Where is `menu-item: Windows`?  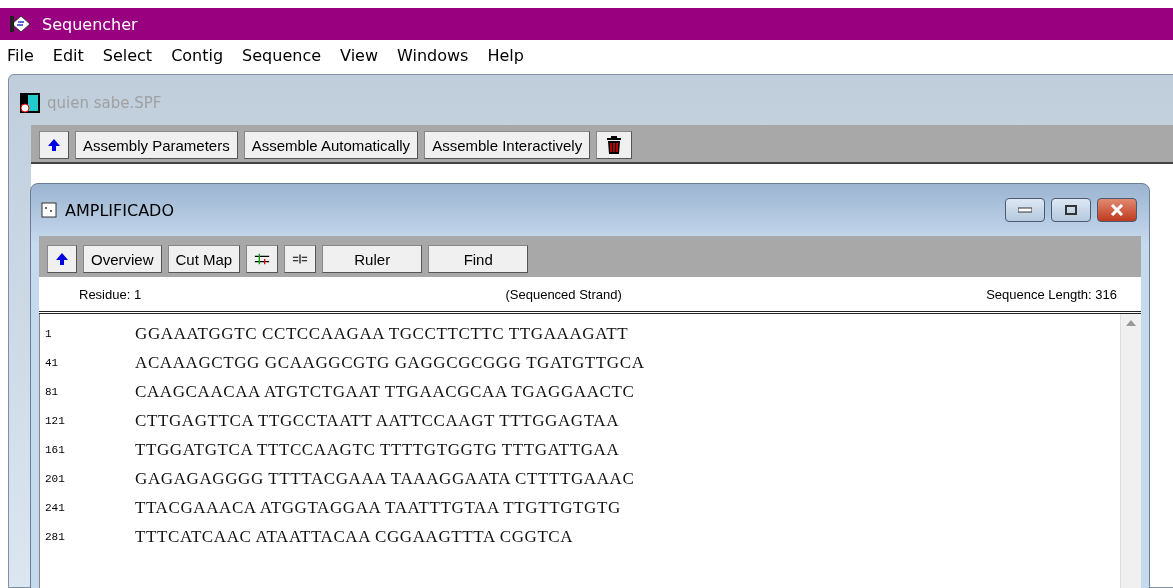
menu-item: Windows is located at coordinates (433, 55).